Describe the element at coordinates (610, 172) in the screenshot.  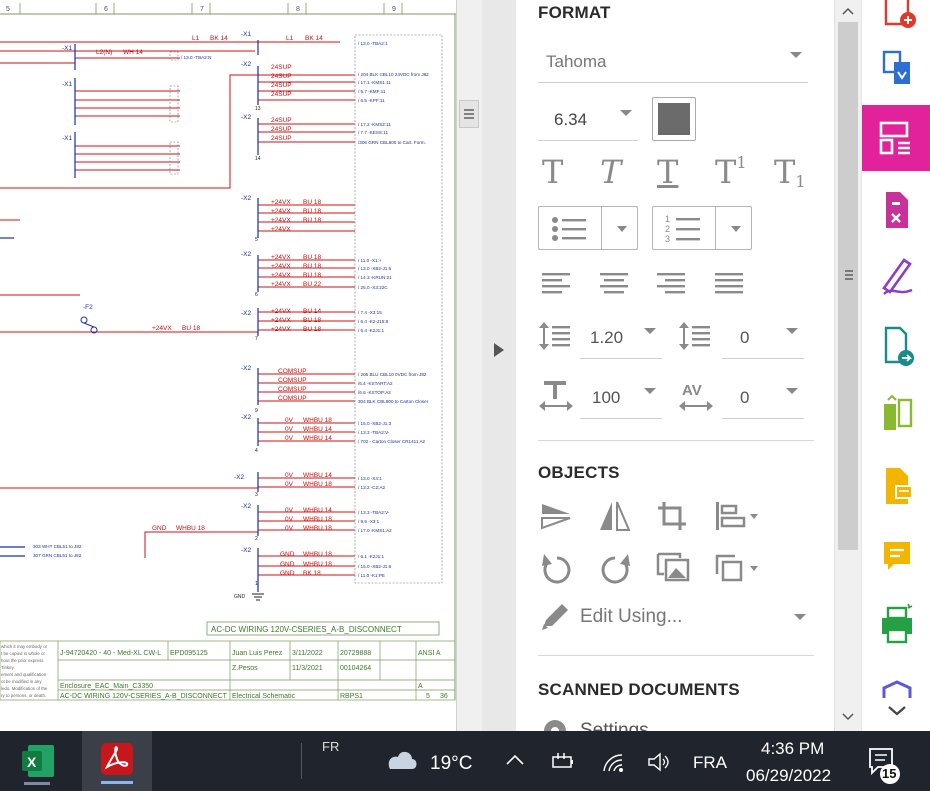
I see `italic-text-icon: T` at that location.